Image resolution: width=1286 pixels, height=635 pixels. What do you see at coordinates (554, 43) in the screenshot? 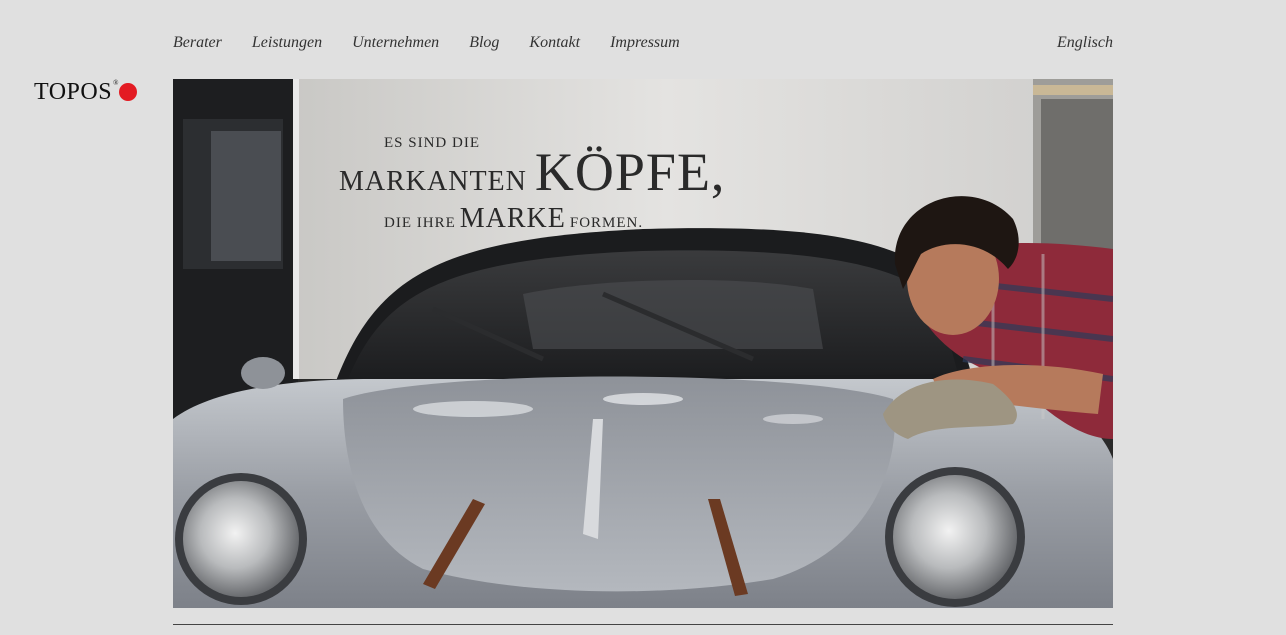
I see `nav-item-kontakt: Kontakt` at bounding box center [554, 43].